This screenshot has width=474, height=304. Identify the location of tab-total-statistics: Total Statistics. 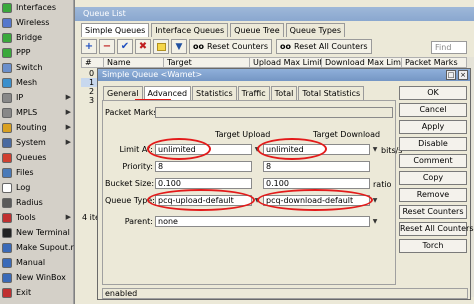
(331, 93).